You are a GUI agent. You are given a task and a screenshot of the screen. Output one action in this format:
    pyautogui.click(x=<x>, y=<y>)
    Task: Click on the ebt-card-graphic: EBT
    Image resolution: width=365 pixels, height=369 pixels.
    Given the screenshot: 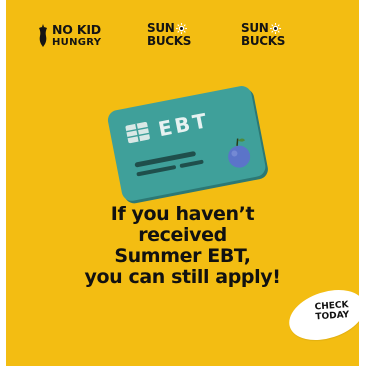 What is the action you would take?
    pyautogui.click(x=187, y=145)
    